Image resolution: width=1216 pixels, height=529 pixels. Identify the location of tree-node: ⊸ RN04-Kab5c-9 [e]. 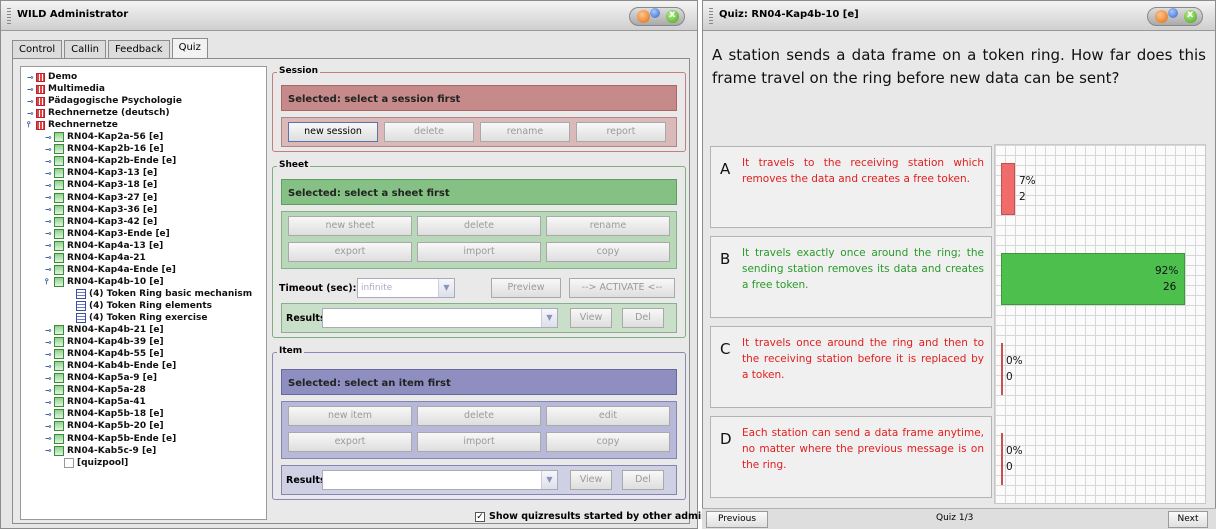
(100, 451).